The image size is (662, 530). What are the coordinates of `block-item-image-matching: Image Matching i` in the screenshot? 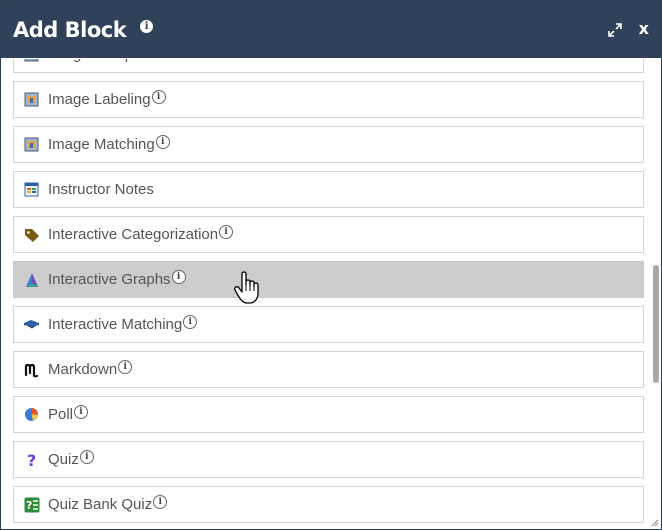 It's located at (328, 144).